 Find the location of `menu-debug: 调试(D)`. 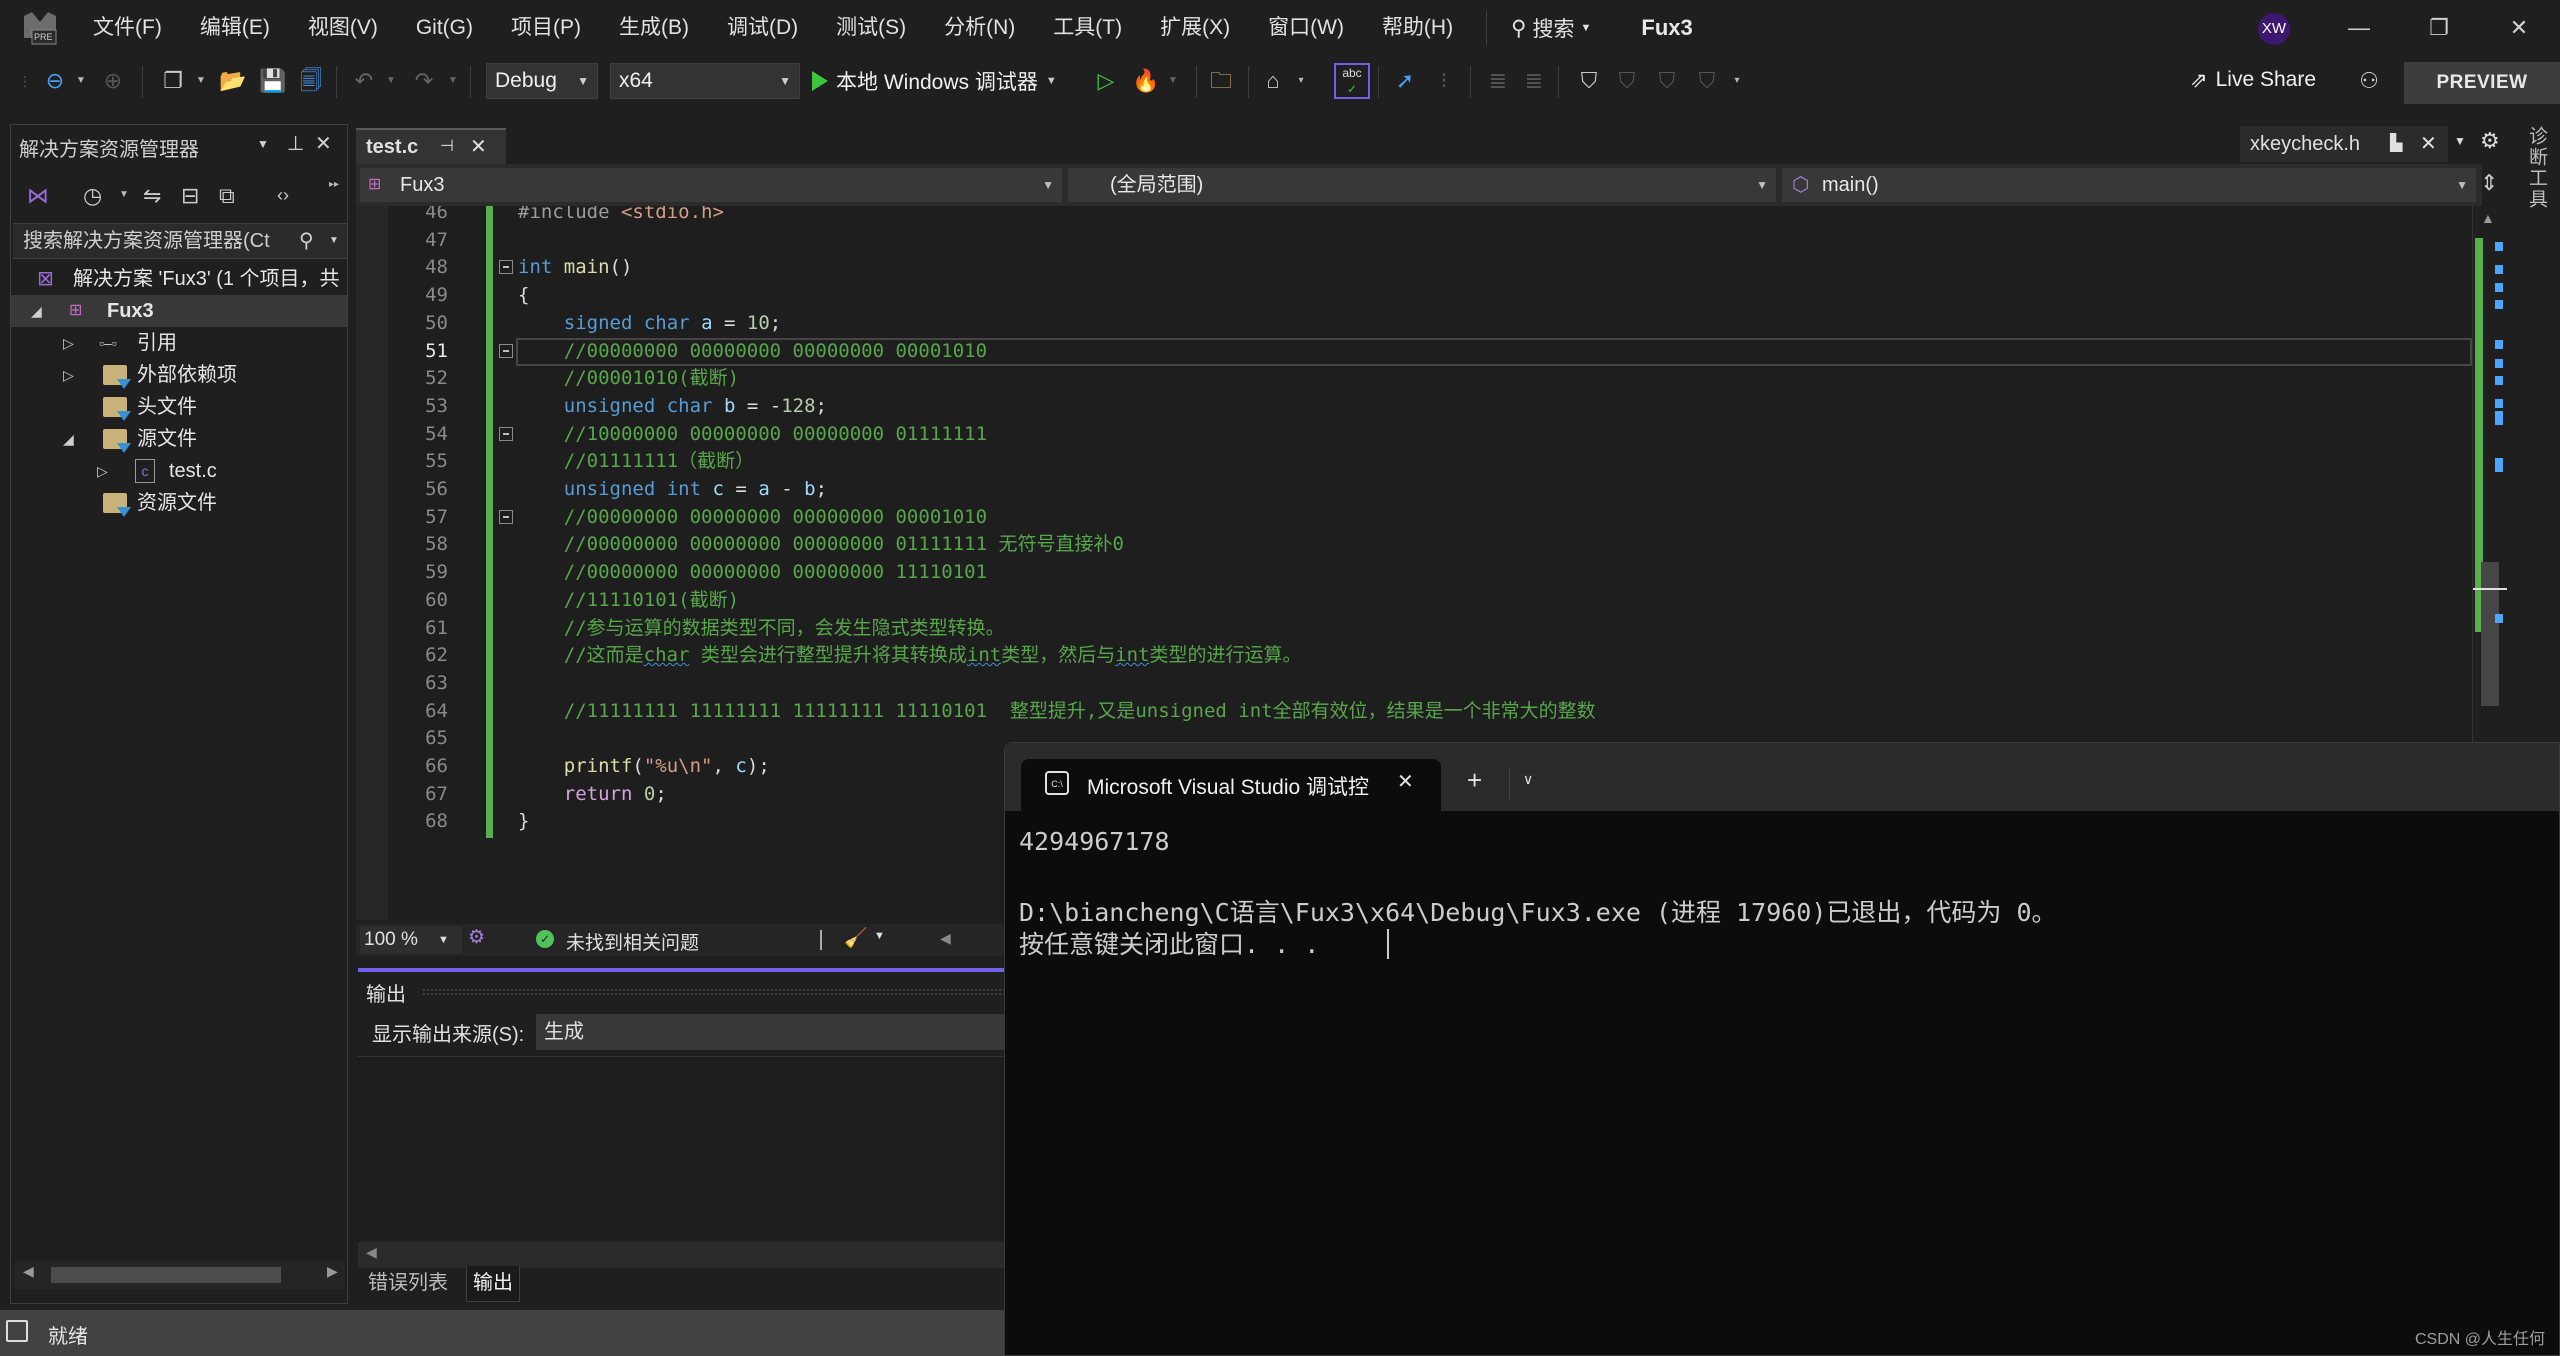

menu-debug: 调试(D) is located at coordinates (762, 28).